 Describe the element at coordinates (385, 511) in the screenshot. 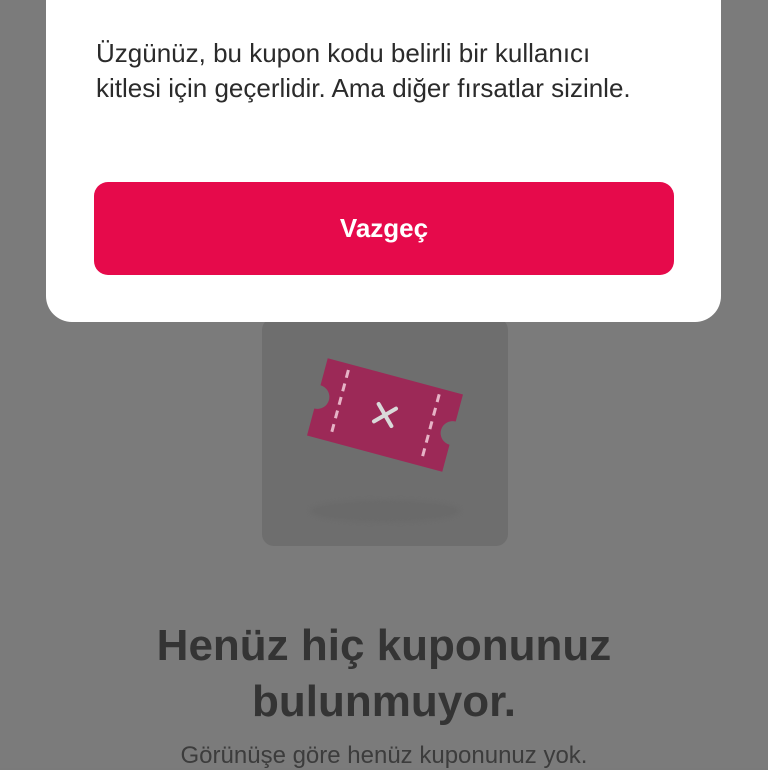

I see `ticket-shadow` at that location.